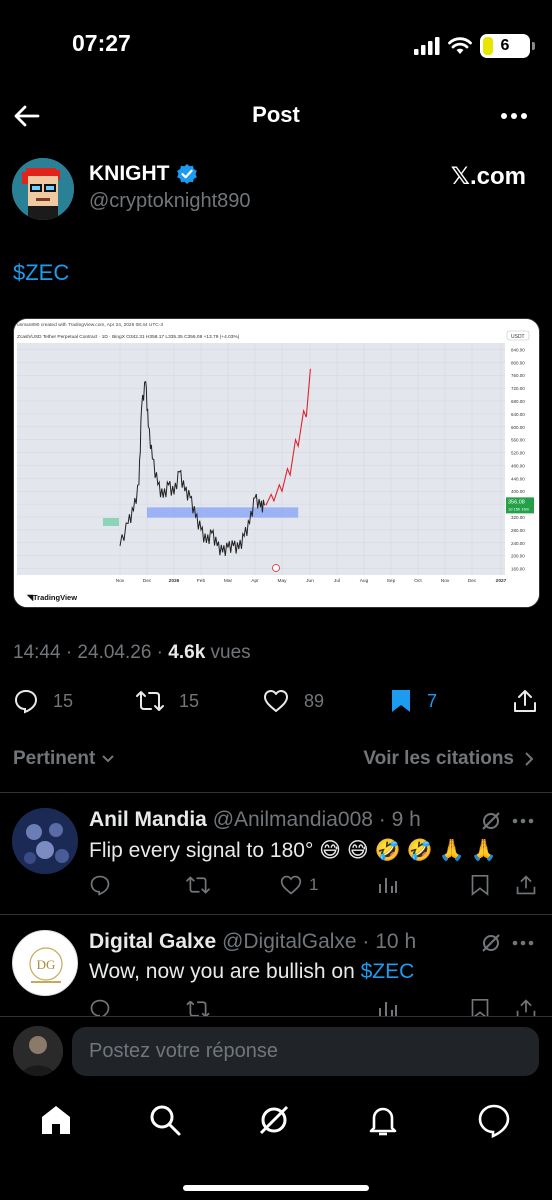 The image size is (552, 1200). What do you see at coordinates (120, 581) in the screenshot?
I see `x-tick-label: Nov` at bounding box center [120, 581].